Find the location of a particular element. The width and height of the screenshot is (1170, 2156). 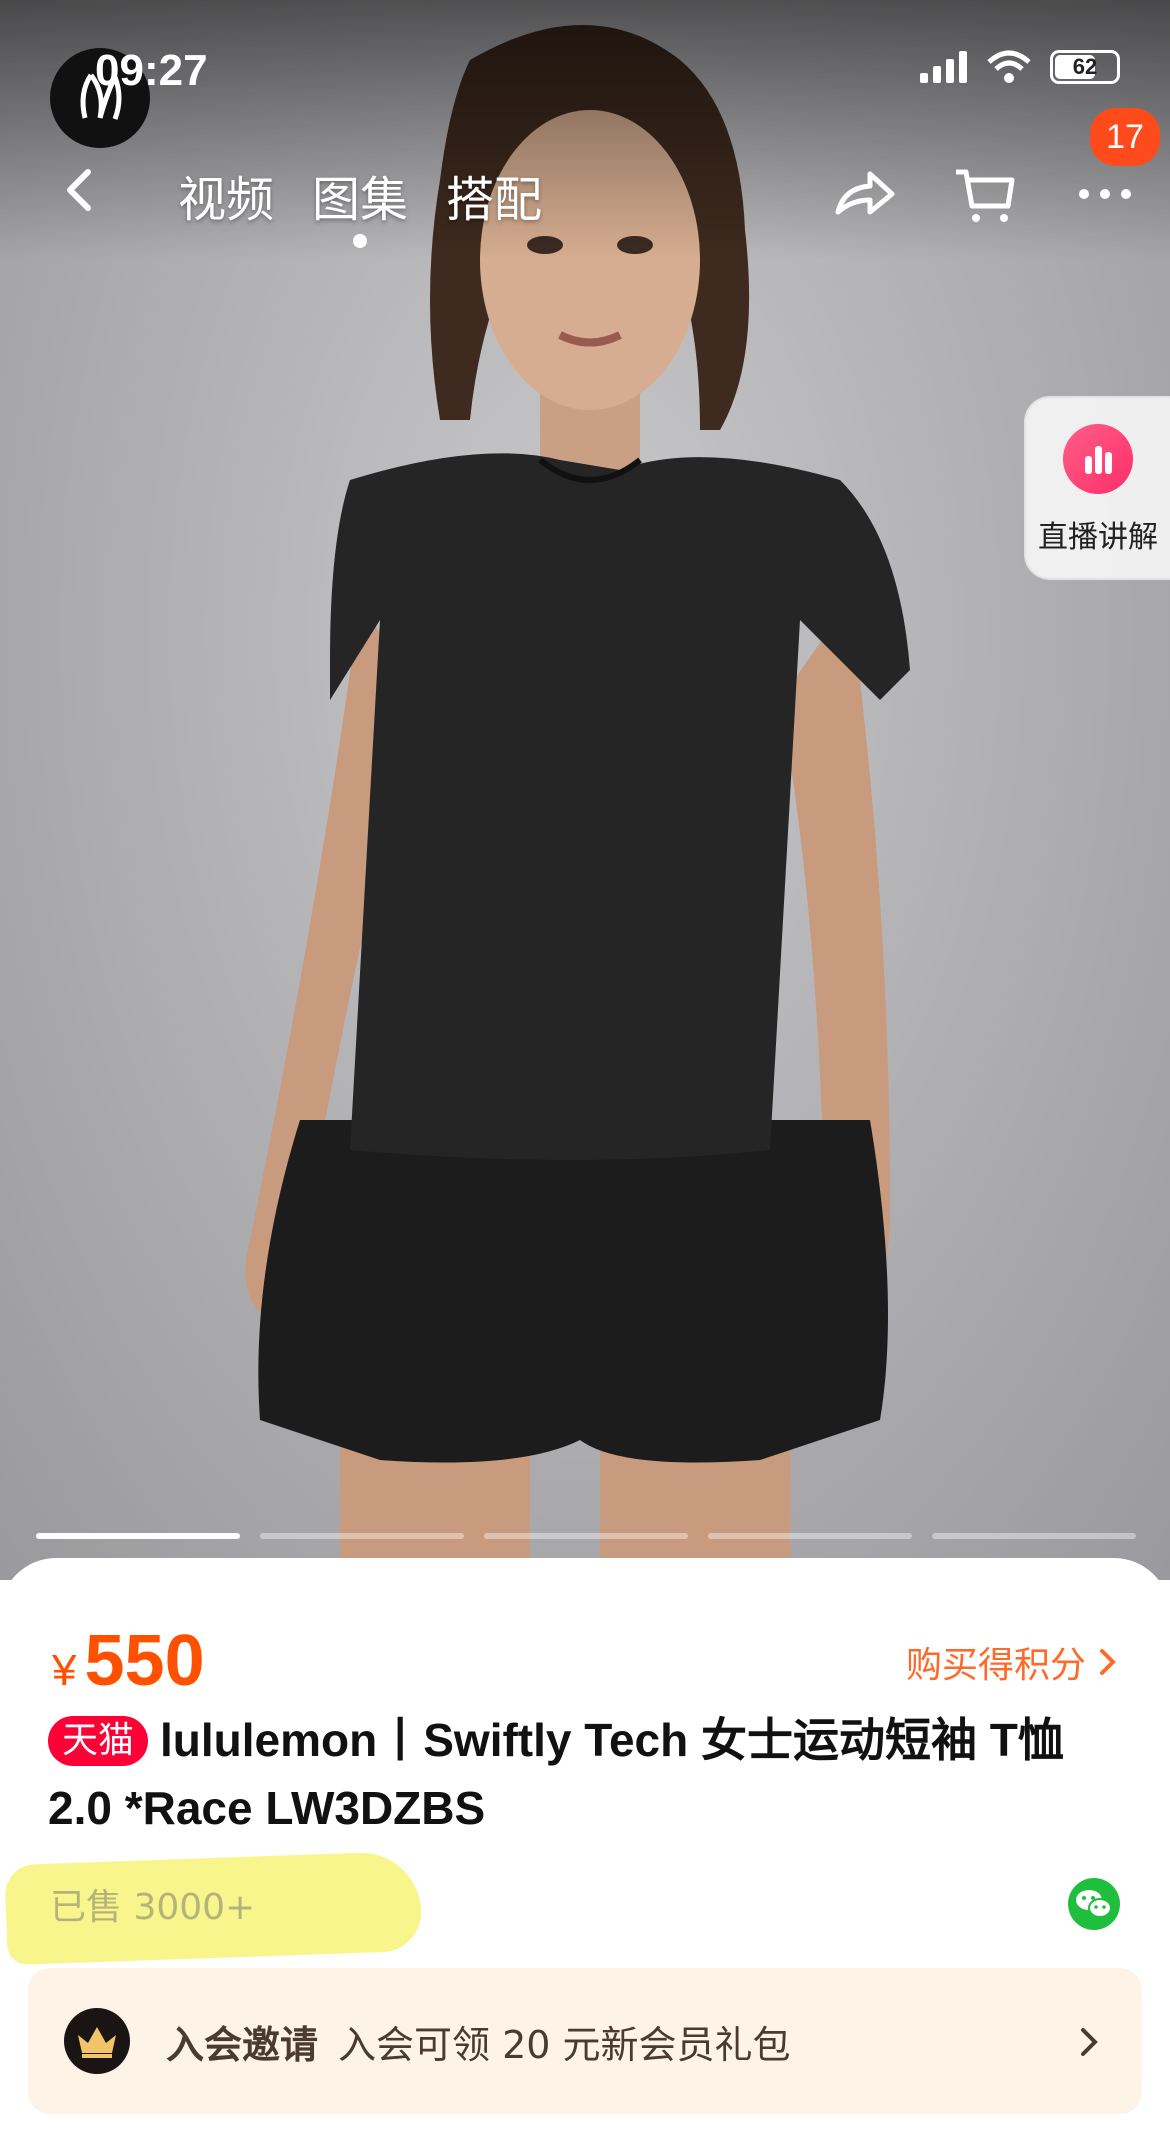

battery-icon: 62 is located at coordinates (1085, 67).